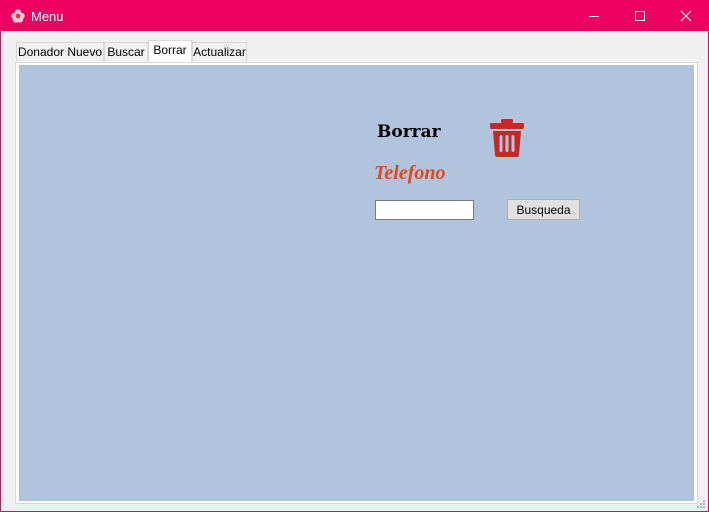 The image size is (709, 512). I want to click on resize-grip-icon, so click(701, 504).